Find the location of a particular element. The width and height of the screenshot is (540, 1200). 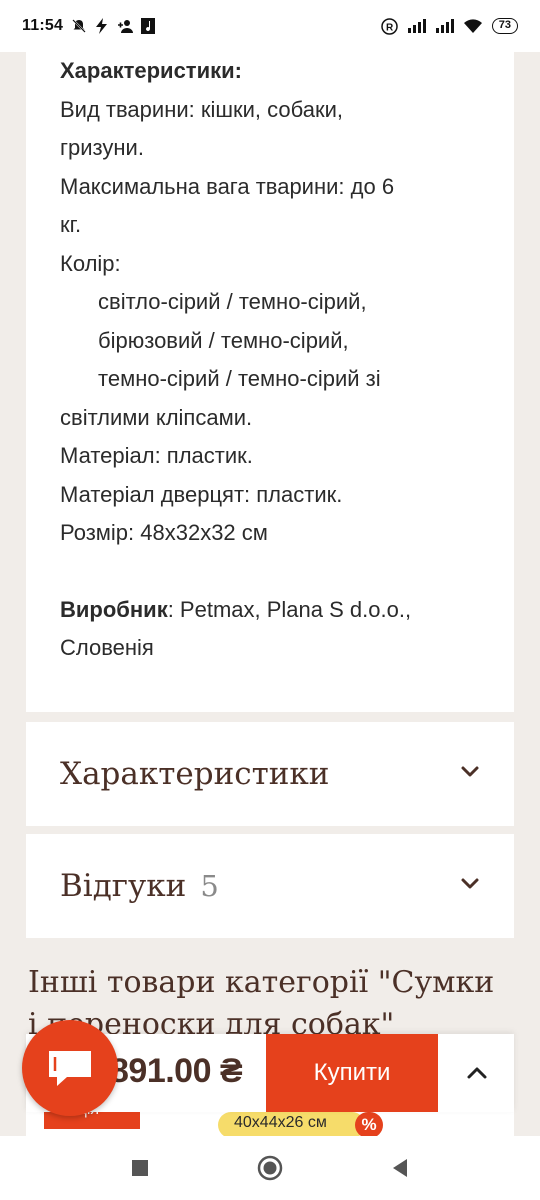

reviews-accordion-title: Відгуки is located at coordinates (123, 886).